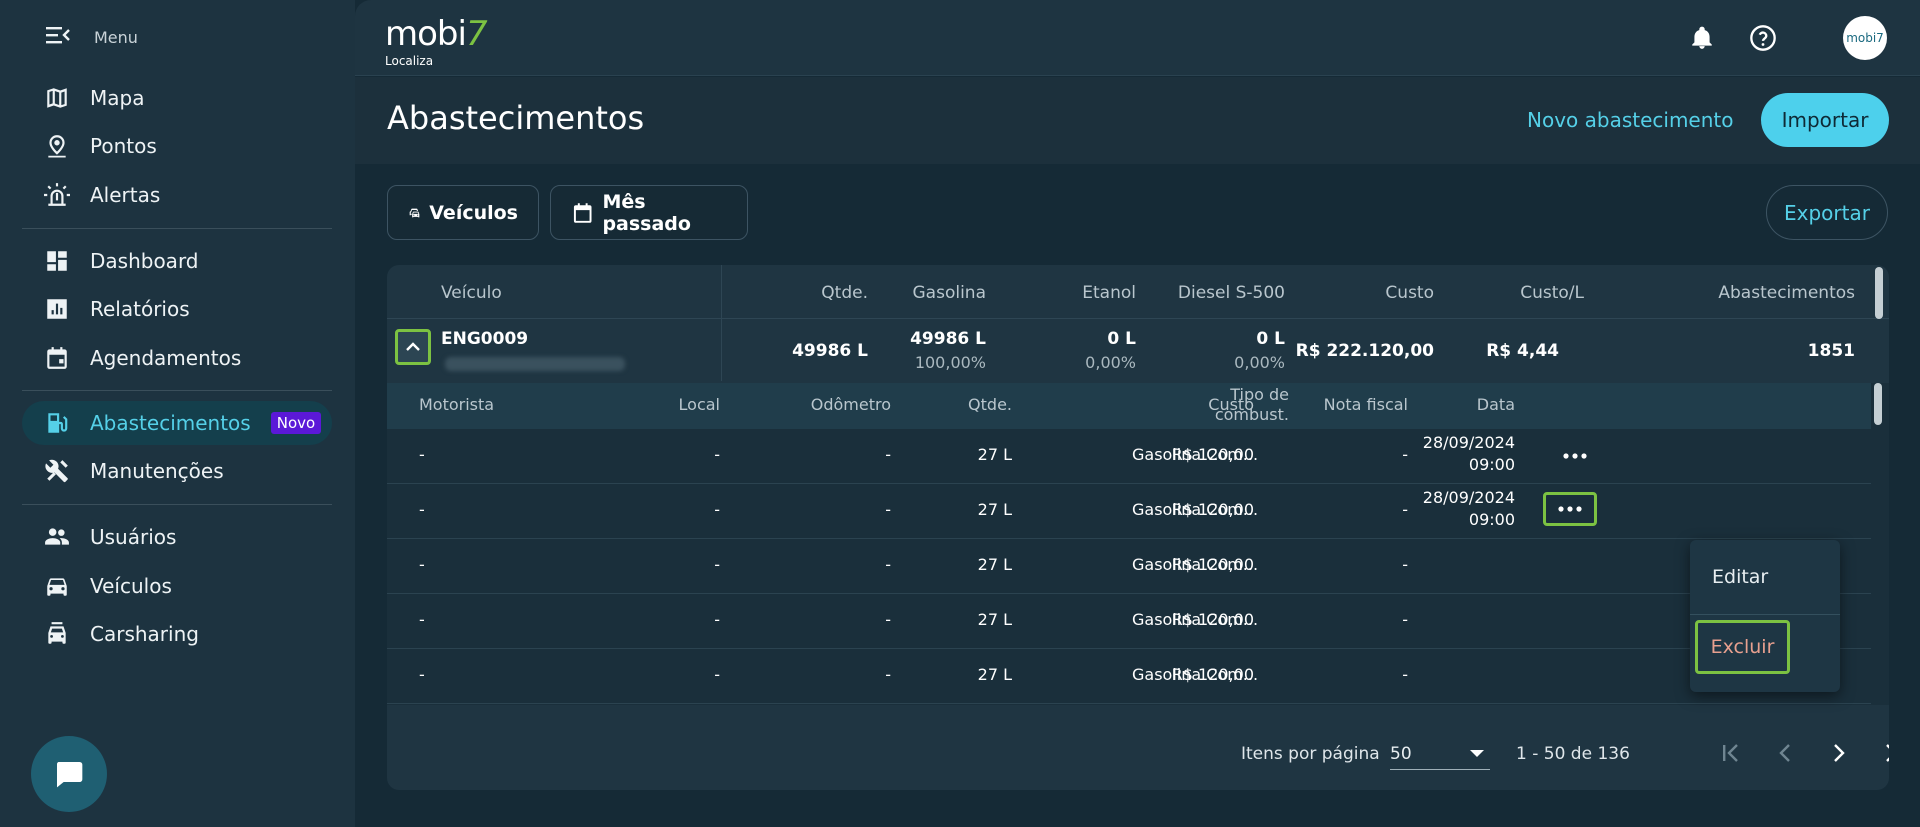  What do you see at coordinates (1310, 754) in the screenshot?
I see `items-per-page-label: Itens por página` at bounding box center [1310, 754].